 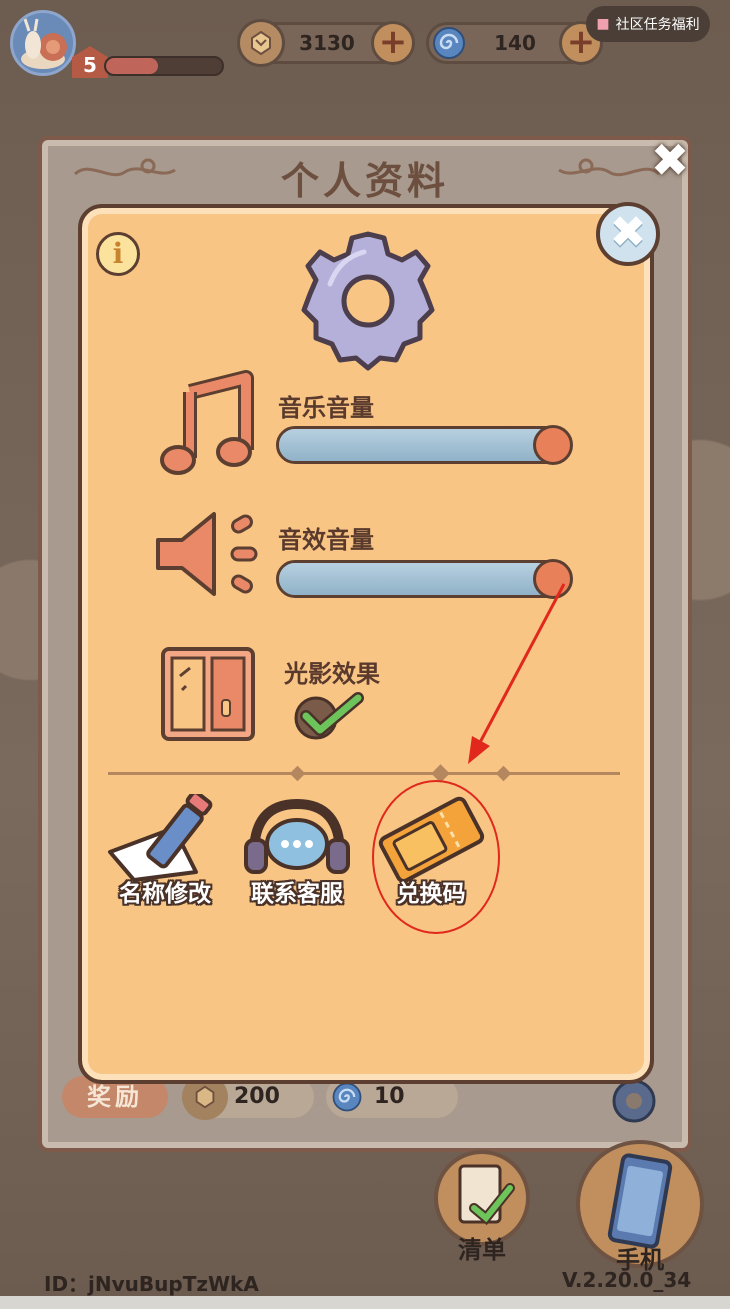 I want to click on community-rewards-label: 社区任务福利, so click(x=657, y=25).